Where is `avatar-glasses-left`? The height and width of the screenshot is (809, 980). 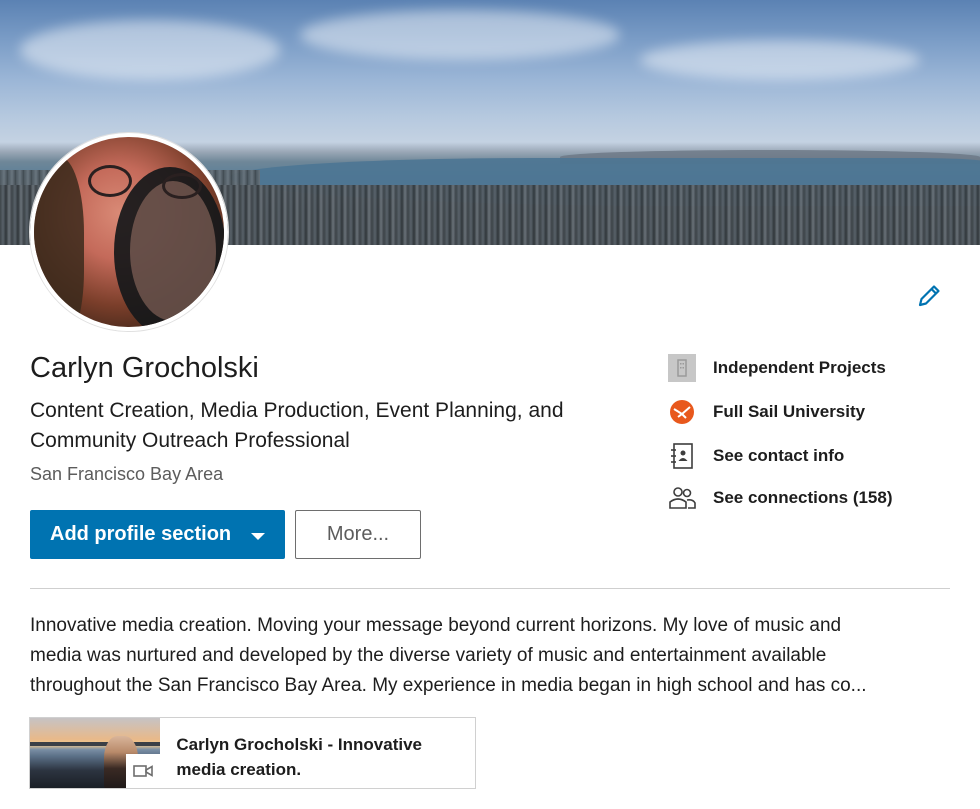
avatar-glasses-left is located at coordinates (110, 181).